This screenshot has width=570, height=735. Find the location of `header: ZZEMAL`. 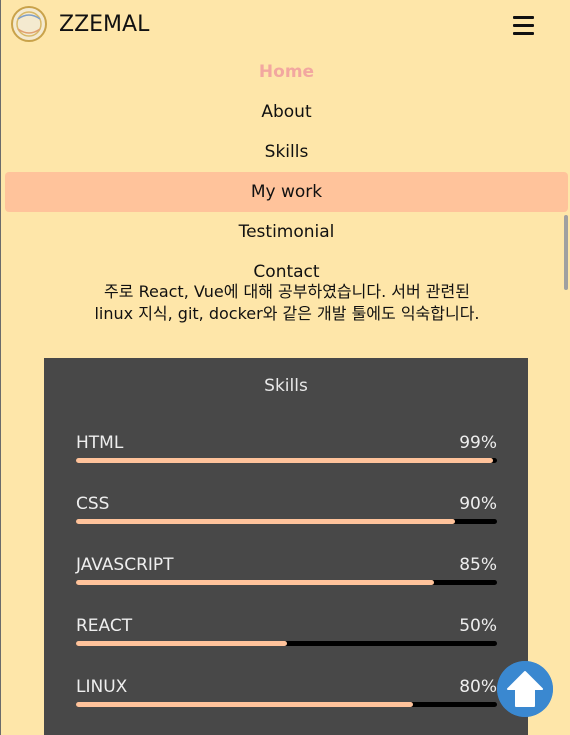

header: ZZEMAL is located at coordinates (285, 25).